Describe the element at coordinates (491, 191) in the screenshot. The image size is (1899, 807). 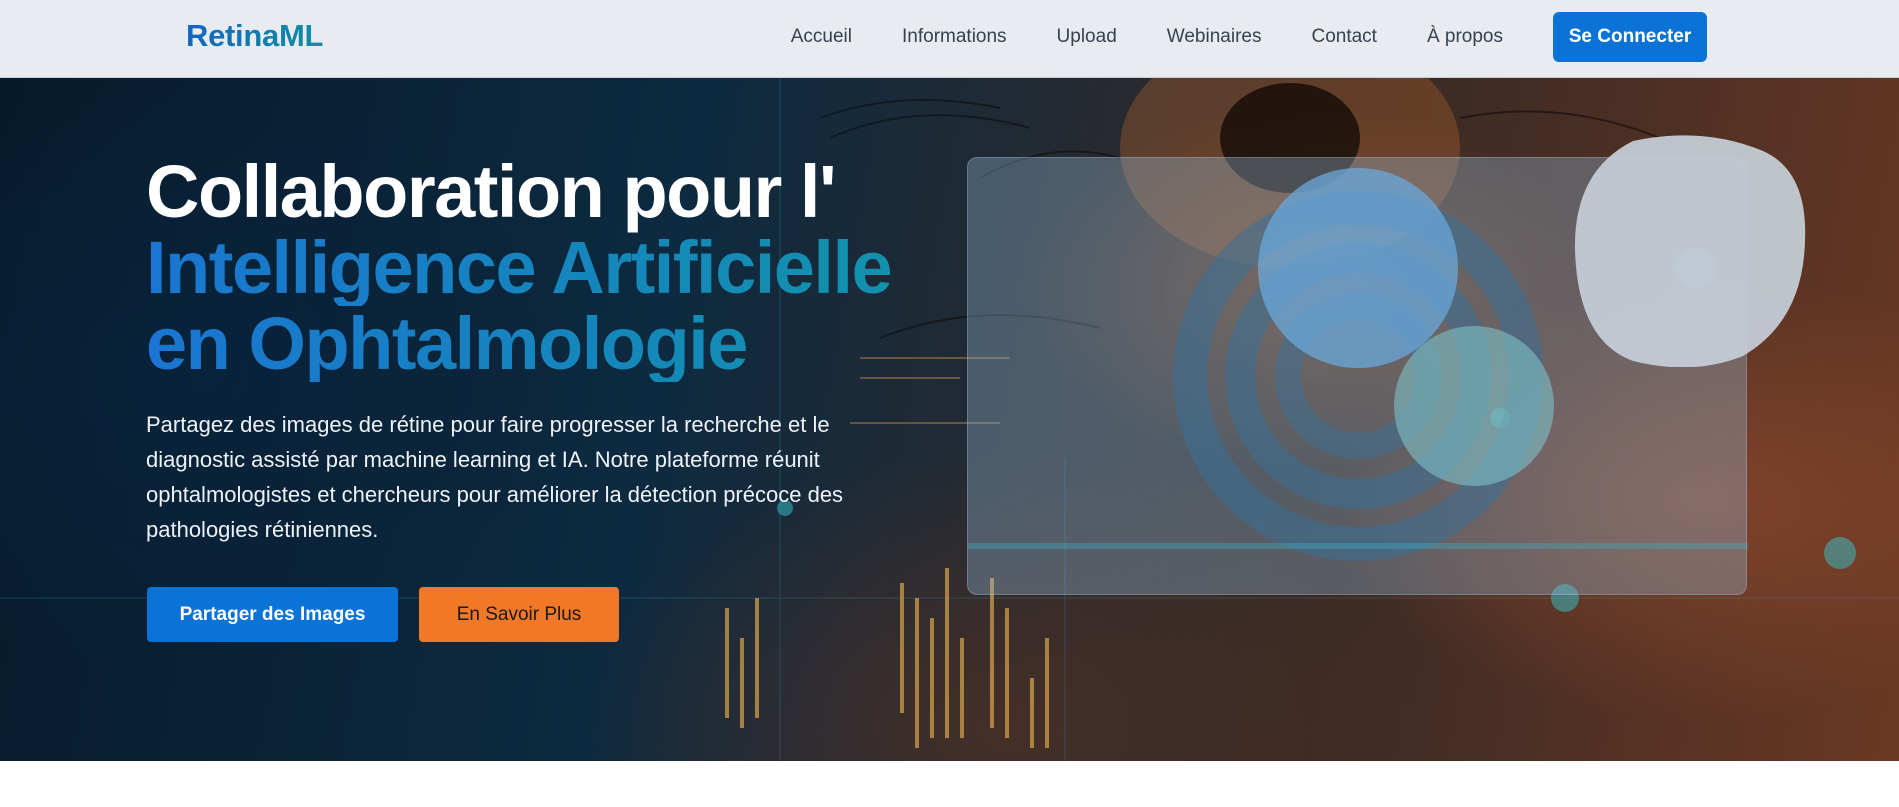
I see `hero-title-line1: Collaboration pour l'` at that location.